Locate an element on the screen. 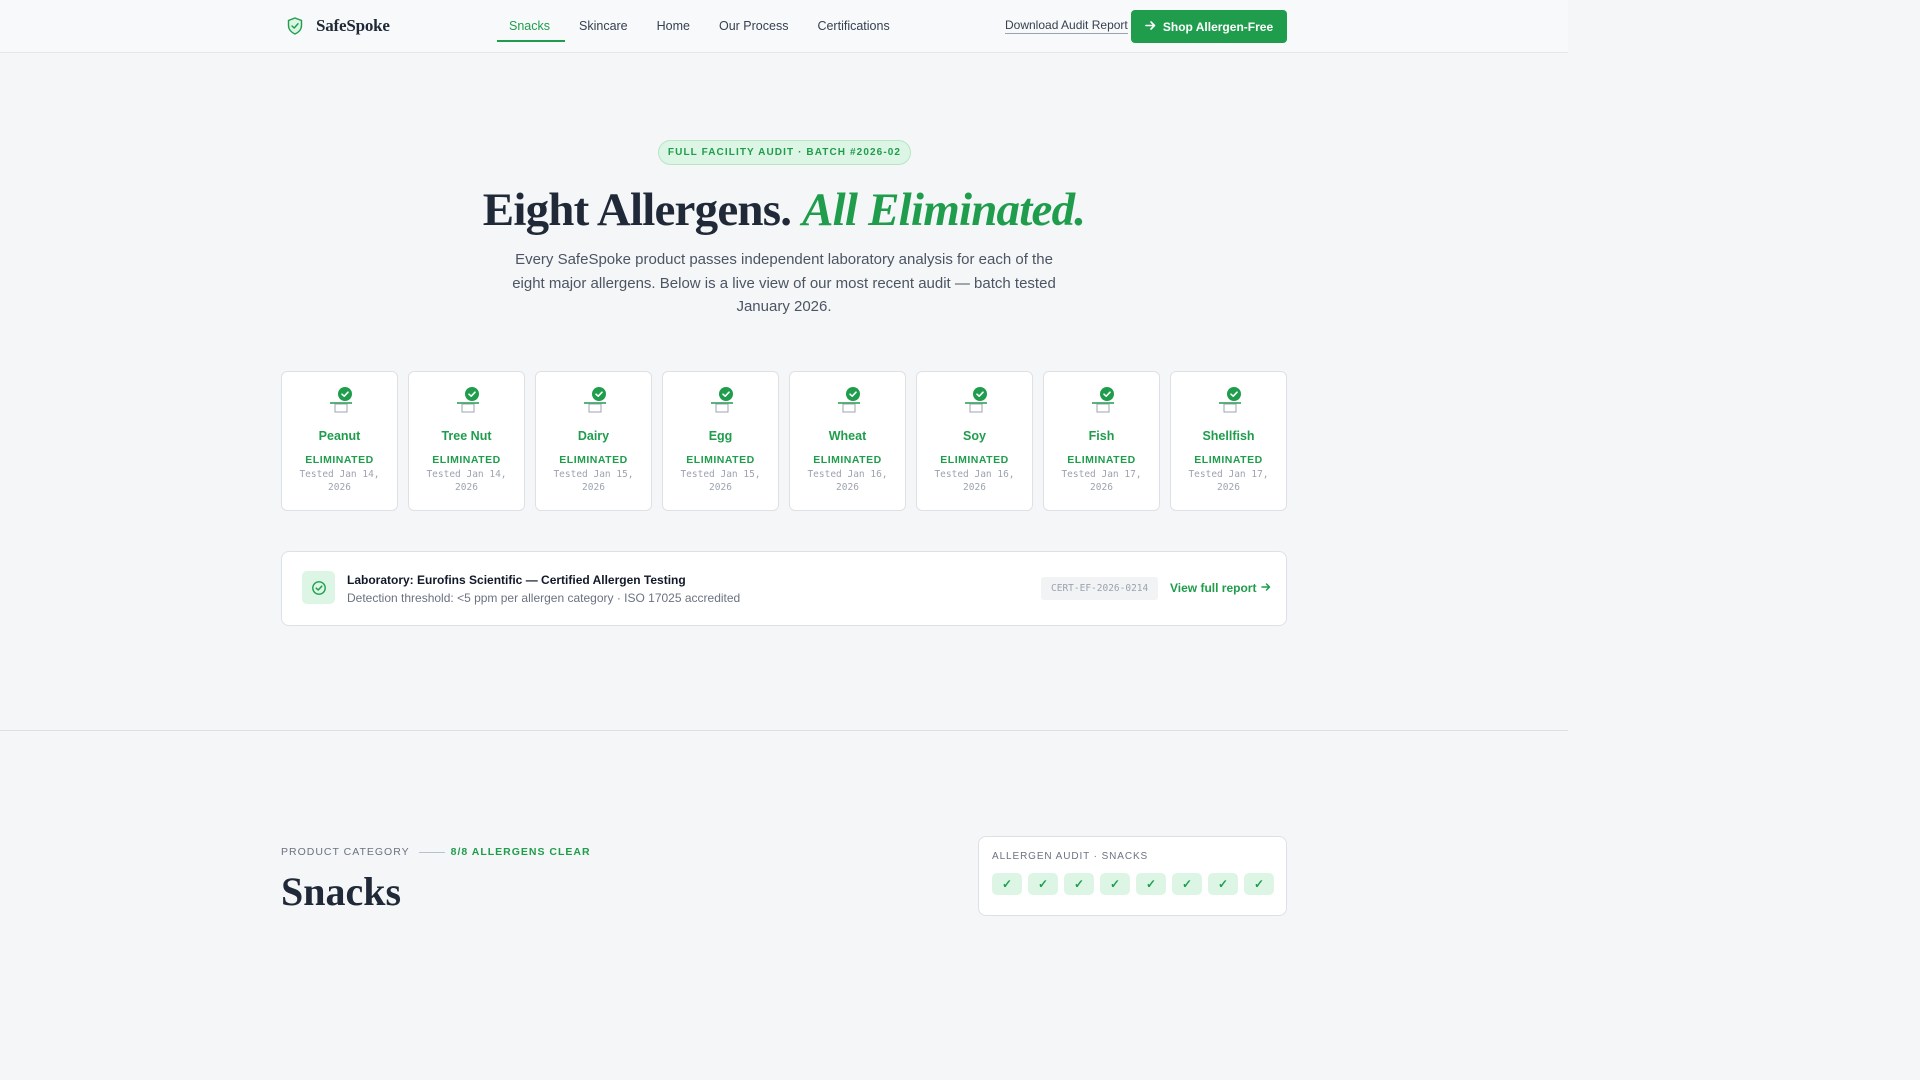 Image resolution: width=1920 pixels, height=1080 pixels. section-divider is located at coordinates (784, 730).